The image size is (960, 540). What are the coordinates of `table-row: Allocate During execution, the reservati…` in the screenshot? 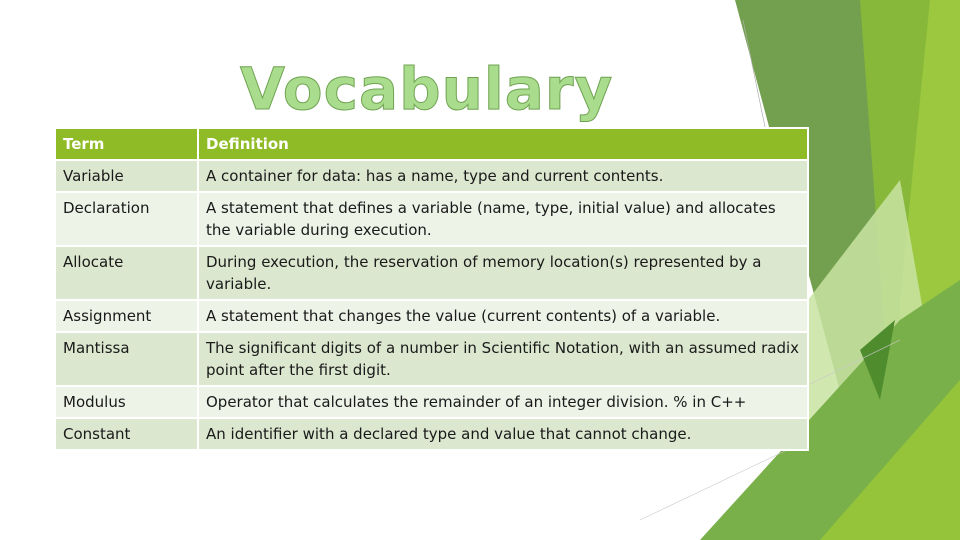 It's located at (431, 273).